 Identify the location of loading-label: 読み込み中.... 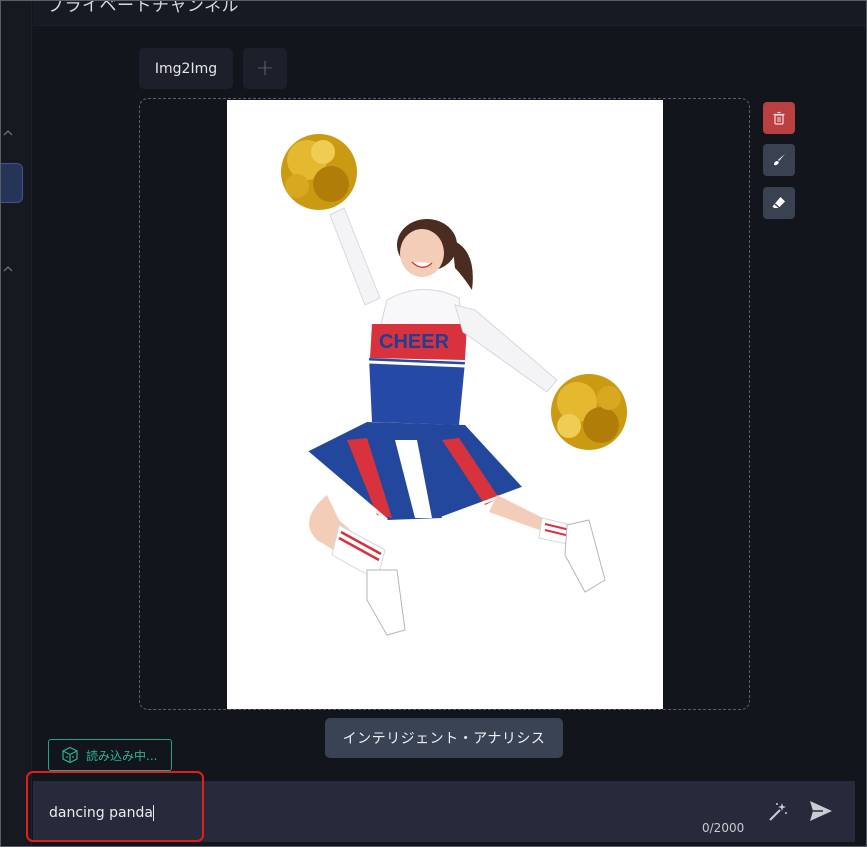
(122, 755).